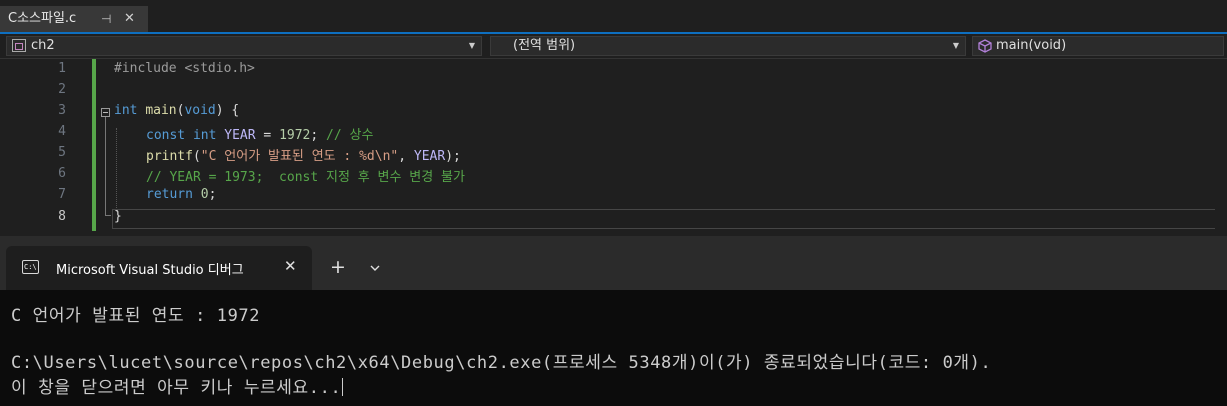 The image size is (1227, 406). What do you see at coordinates (350, 135) in the screenshot?
I see `comment: // 상수` at bounding box center [350, 135].